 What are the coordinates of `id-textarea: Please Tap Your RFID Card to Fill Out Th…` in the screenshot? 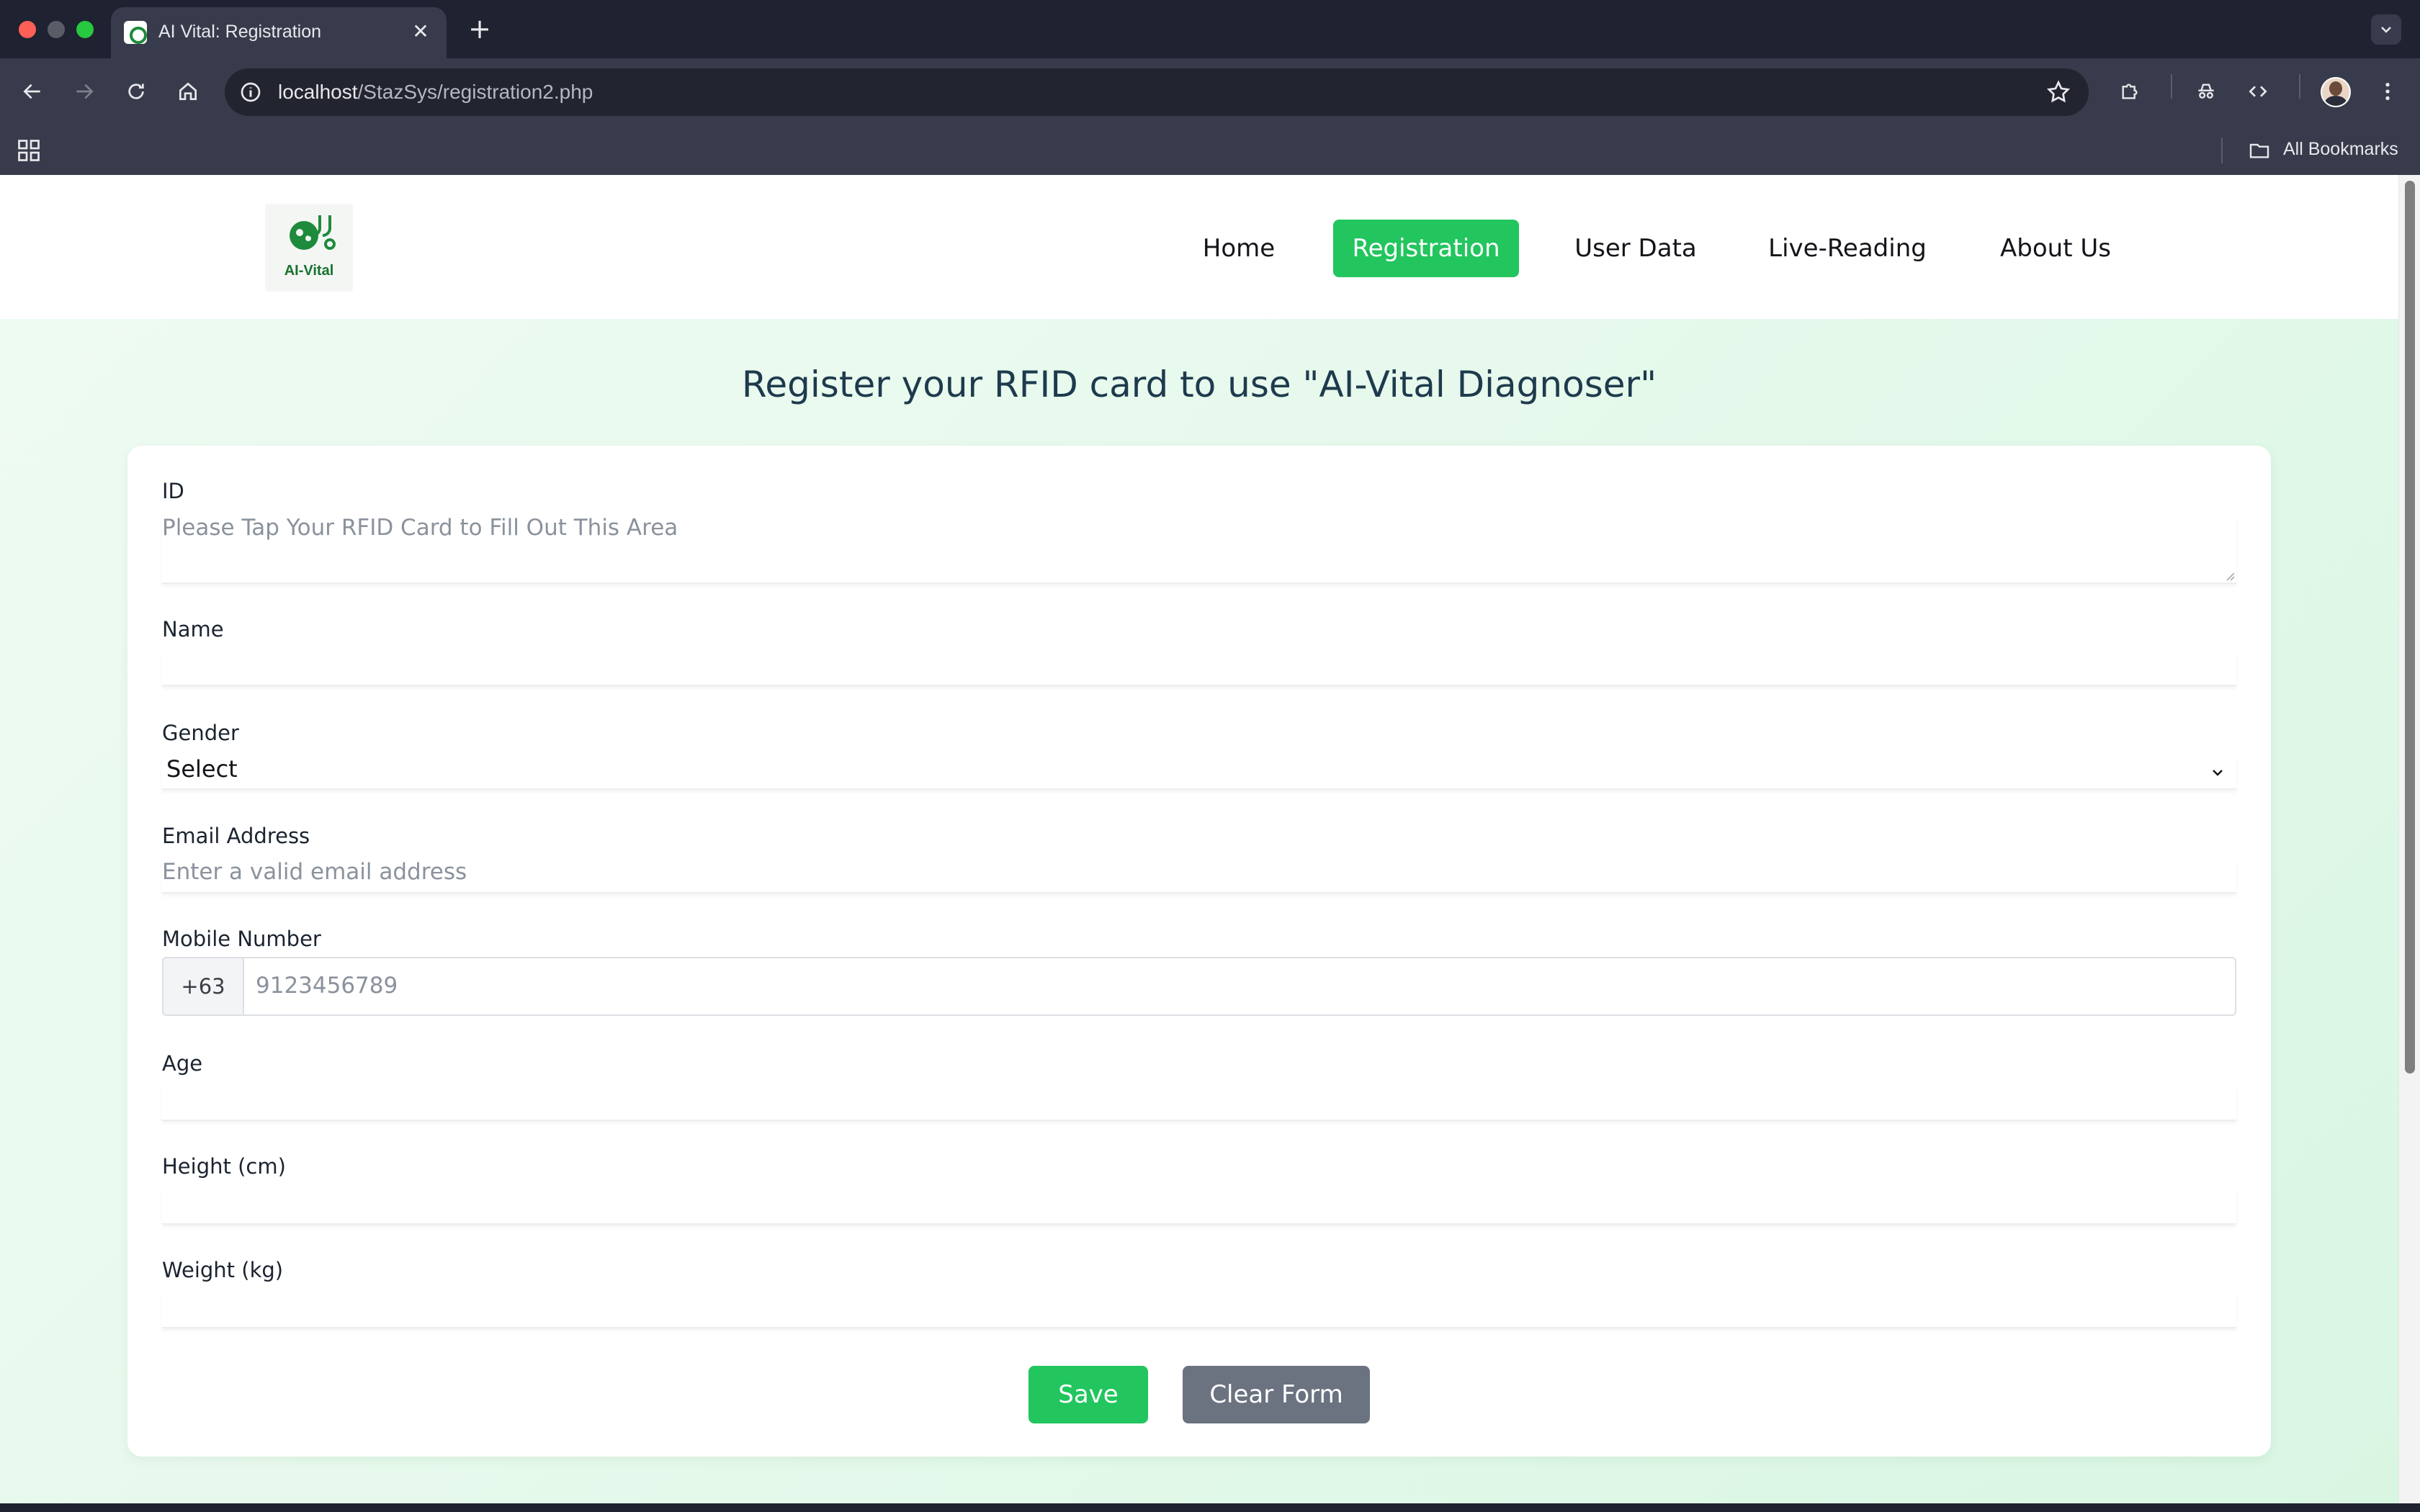 It's located at (1199, 549).